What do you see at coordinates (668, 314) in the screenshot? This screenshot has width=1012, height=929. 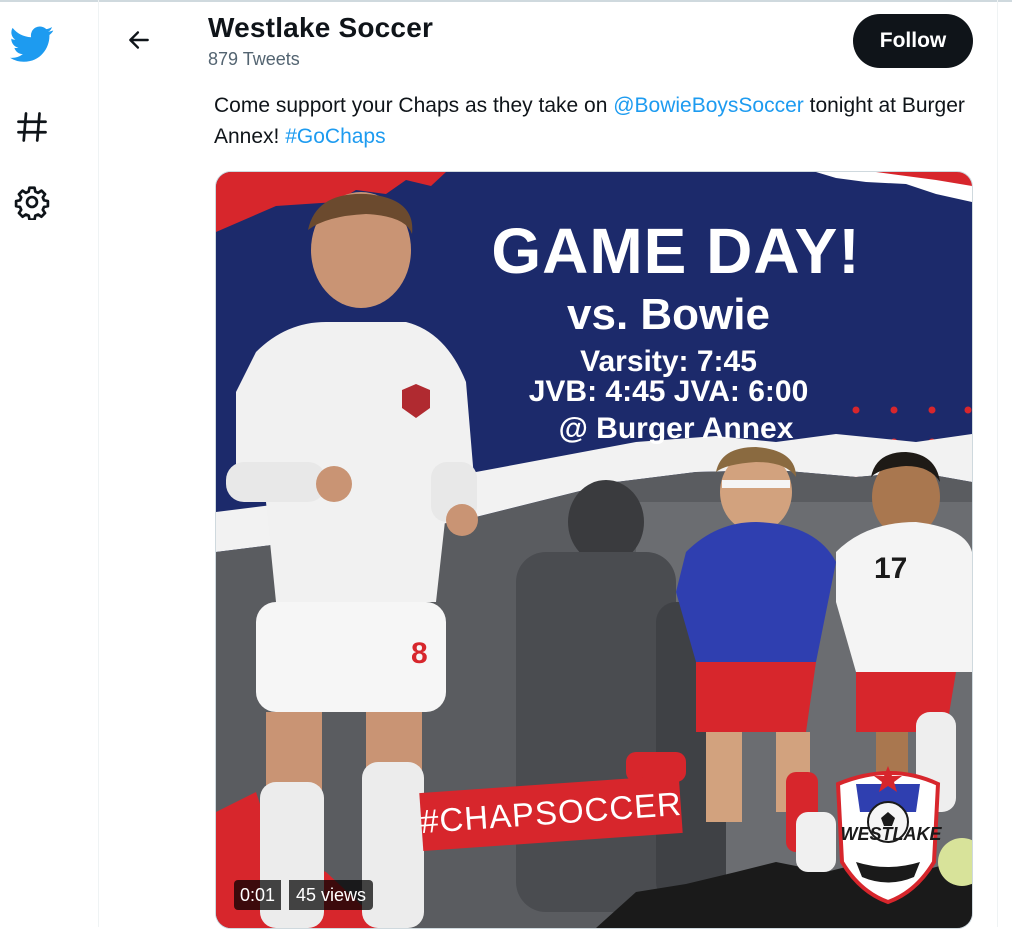 I see `poster-opponent: vs. Bowie` at bounding box center [668, 314].